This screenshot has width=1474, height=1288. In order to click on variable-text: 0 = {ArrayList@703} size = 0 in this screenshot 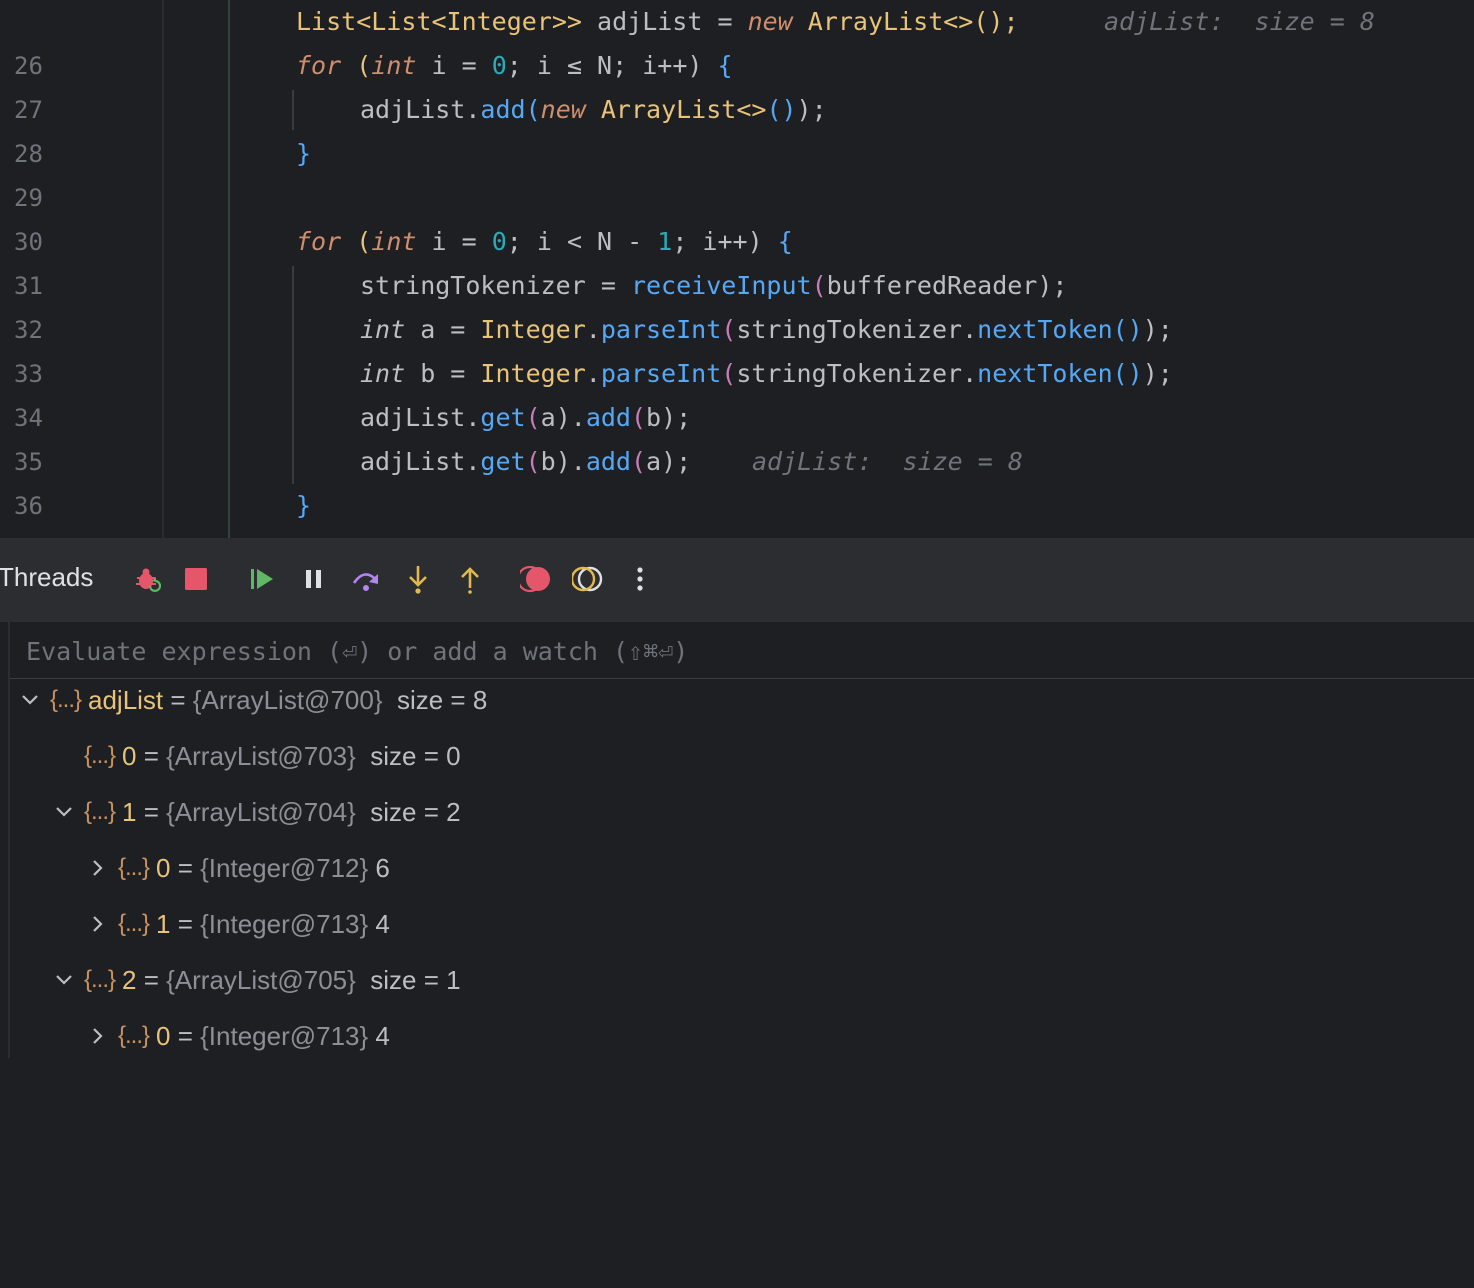, I will do `click(291, 756)`.